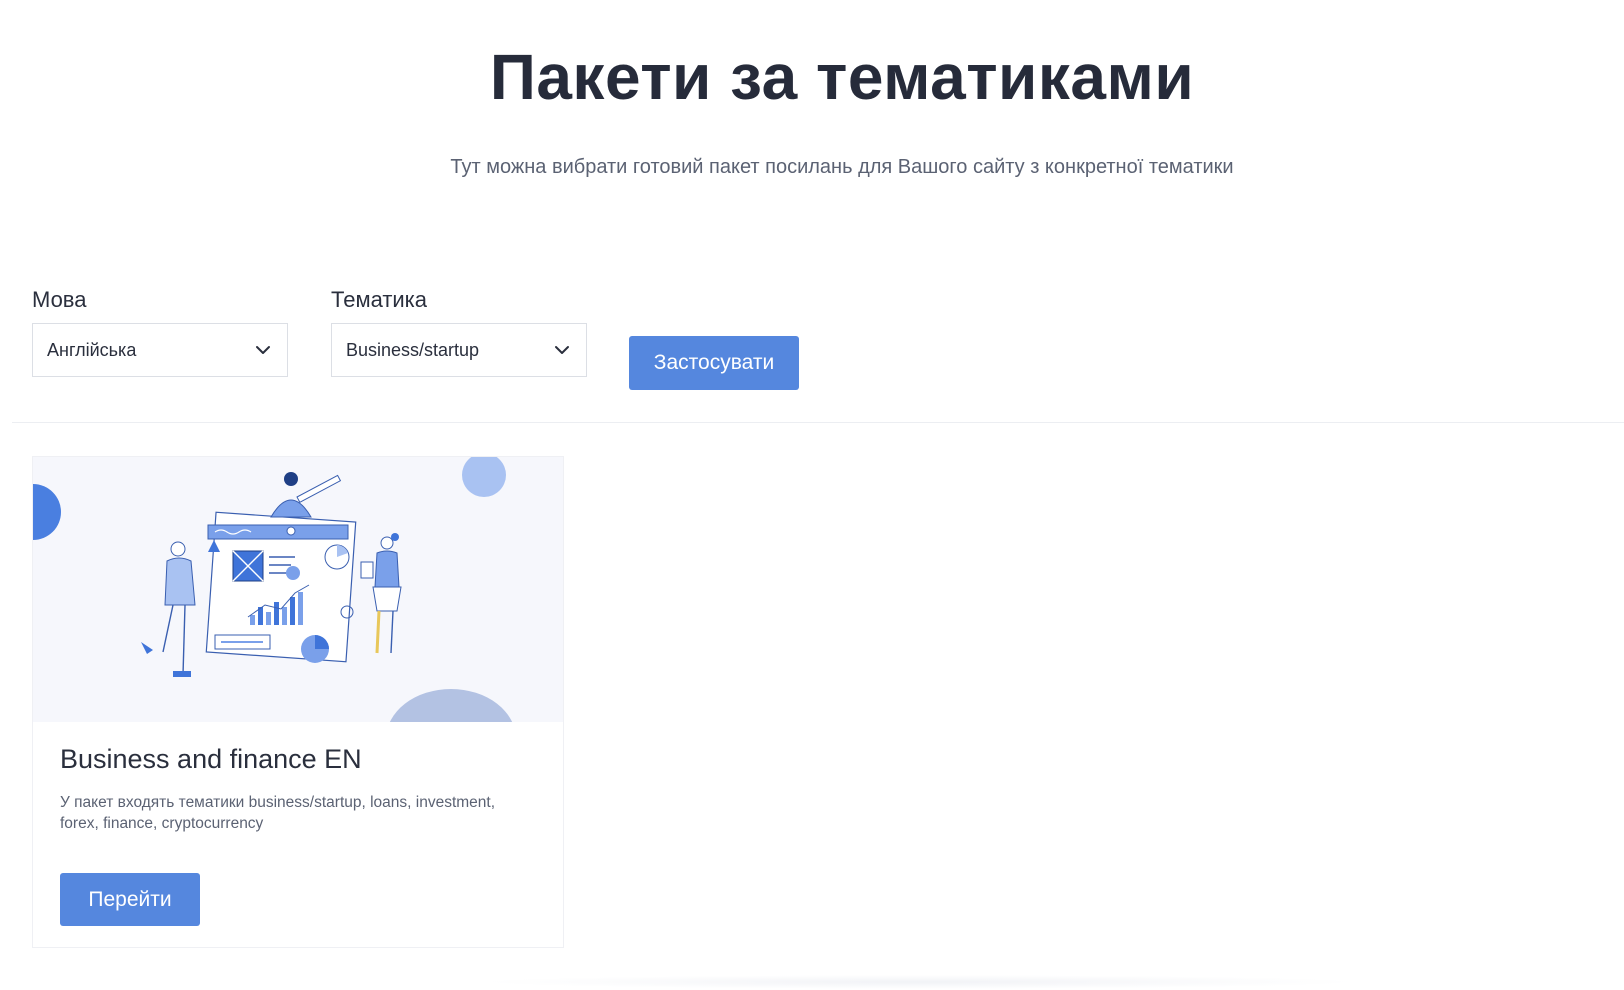 The height and width of the screenshot is (990, 1624). I want to click on next-card-shadow, so click(920, 982).